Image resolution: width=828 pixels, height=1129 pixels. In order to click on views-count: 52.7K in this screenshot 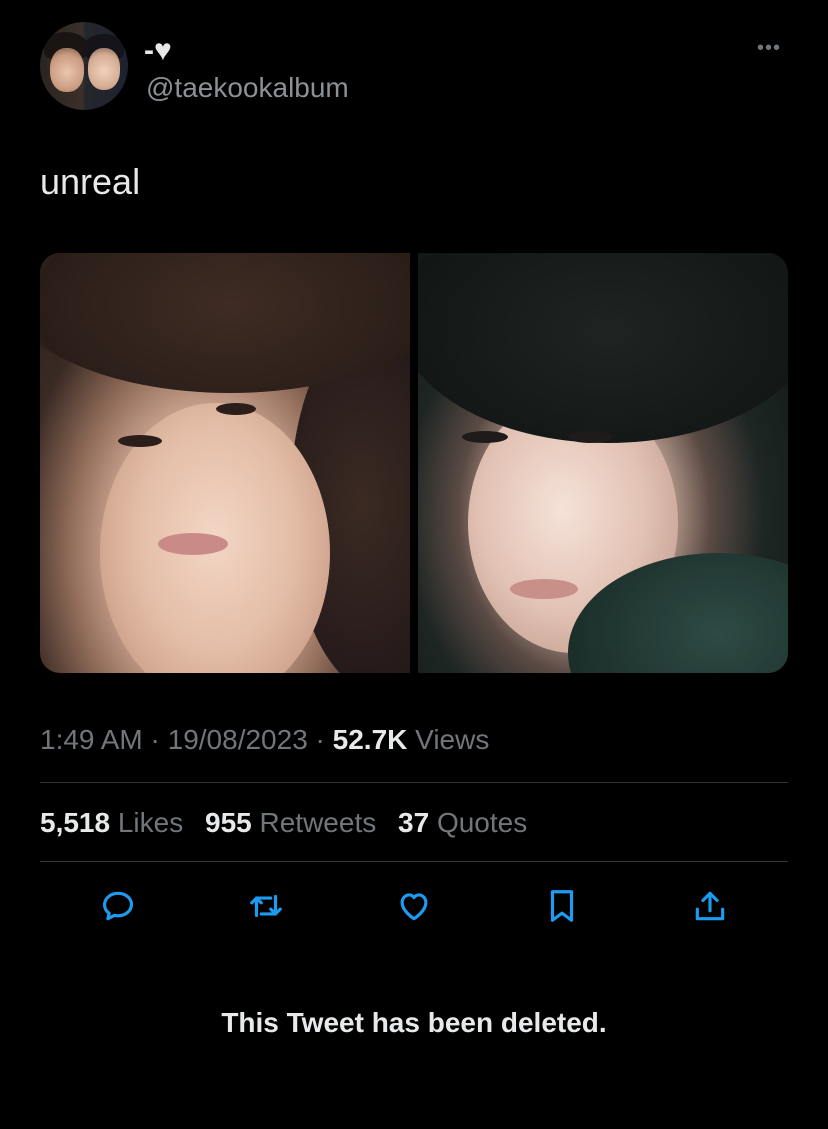, I will do `click(370, 739)`.